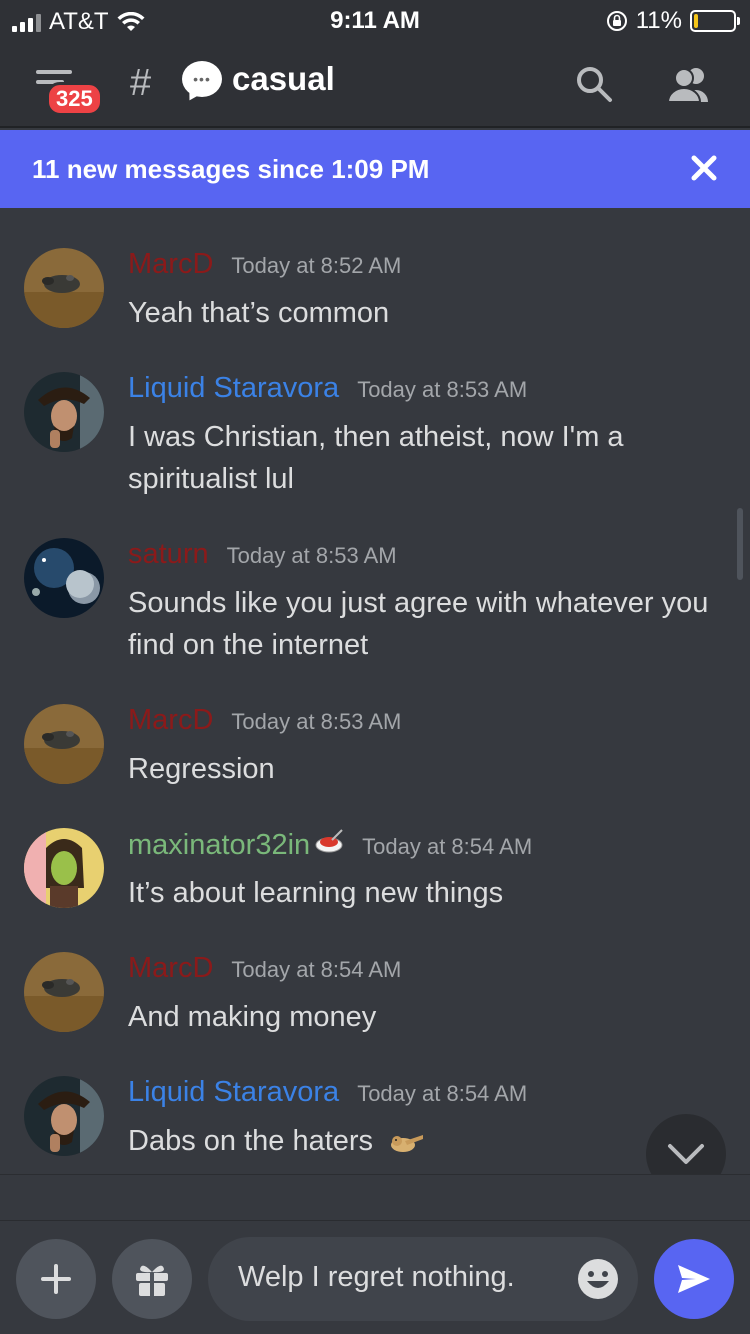 The height and width of the screenshot is (1334, 750). I want to click on status-bar: AT&T 9:11 AM 11%, so click(375, 21).